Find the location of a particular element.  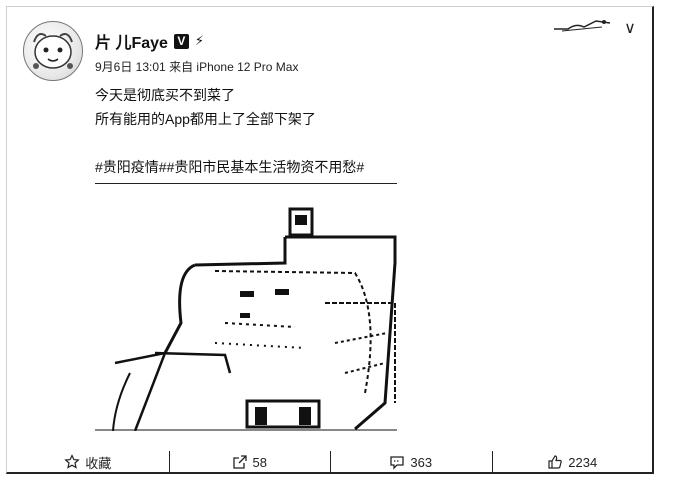

star-icon is located at coordinates (72, 461).